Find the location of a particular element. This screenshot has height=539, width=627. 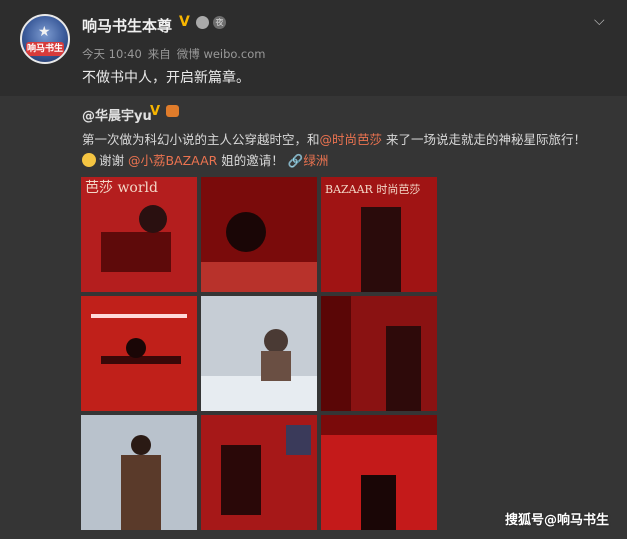

crown-icon is located at coordinates (172, 111).